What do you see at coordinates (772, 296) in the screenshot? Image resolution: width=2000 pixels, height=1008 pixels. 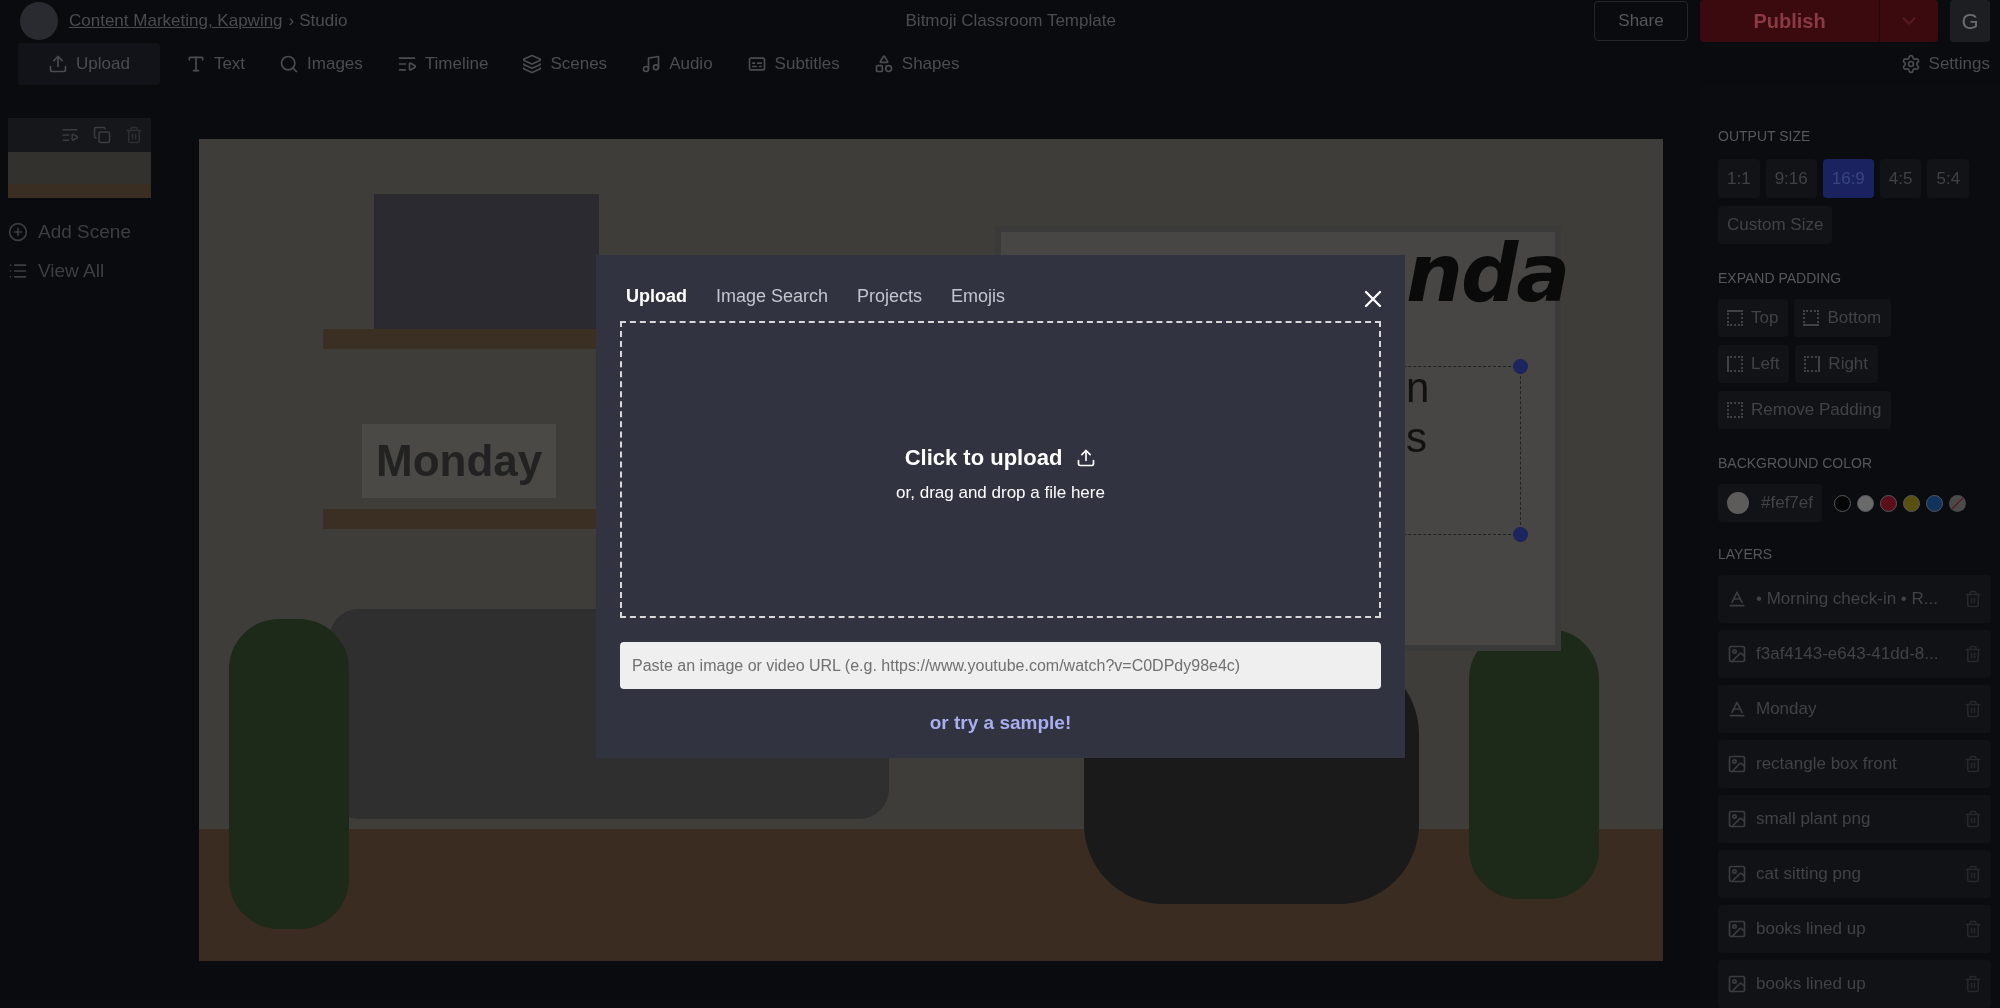 I see `dialog-tab: Image Search` at bounding box center [772, 296].